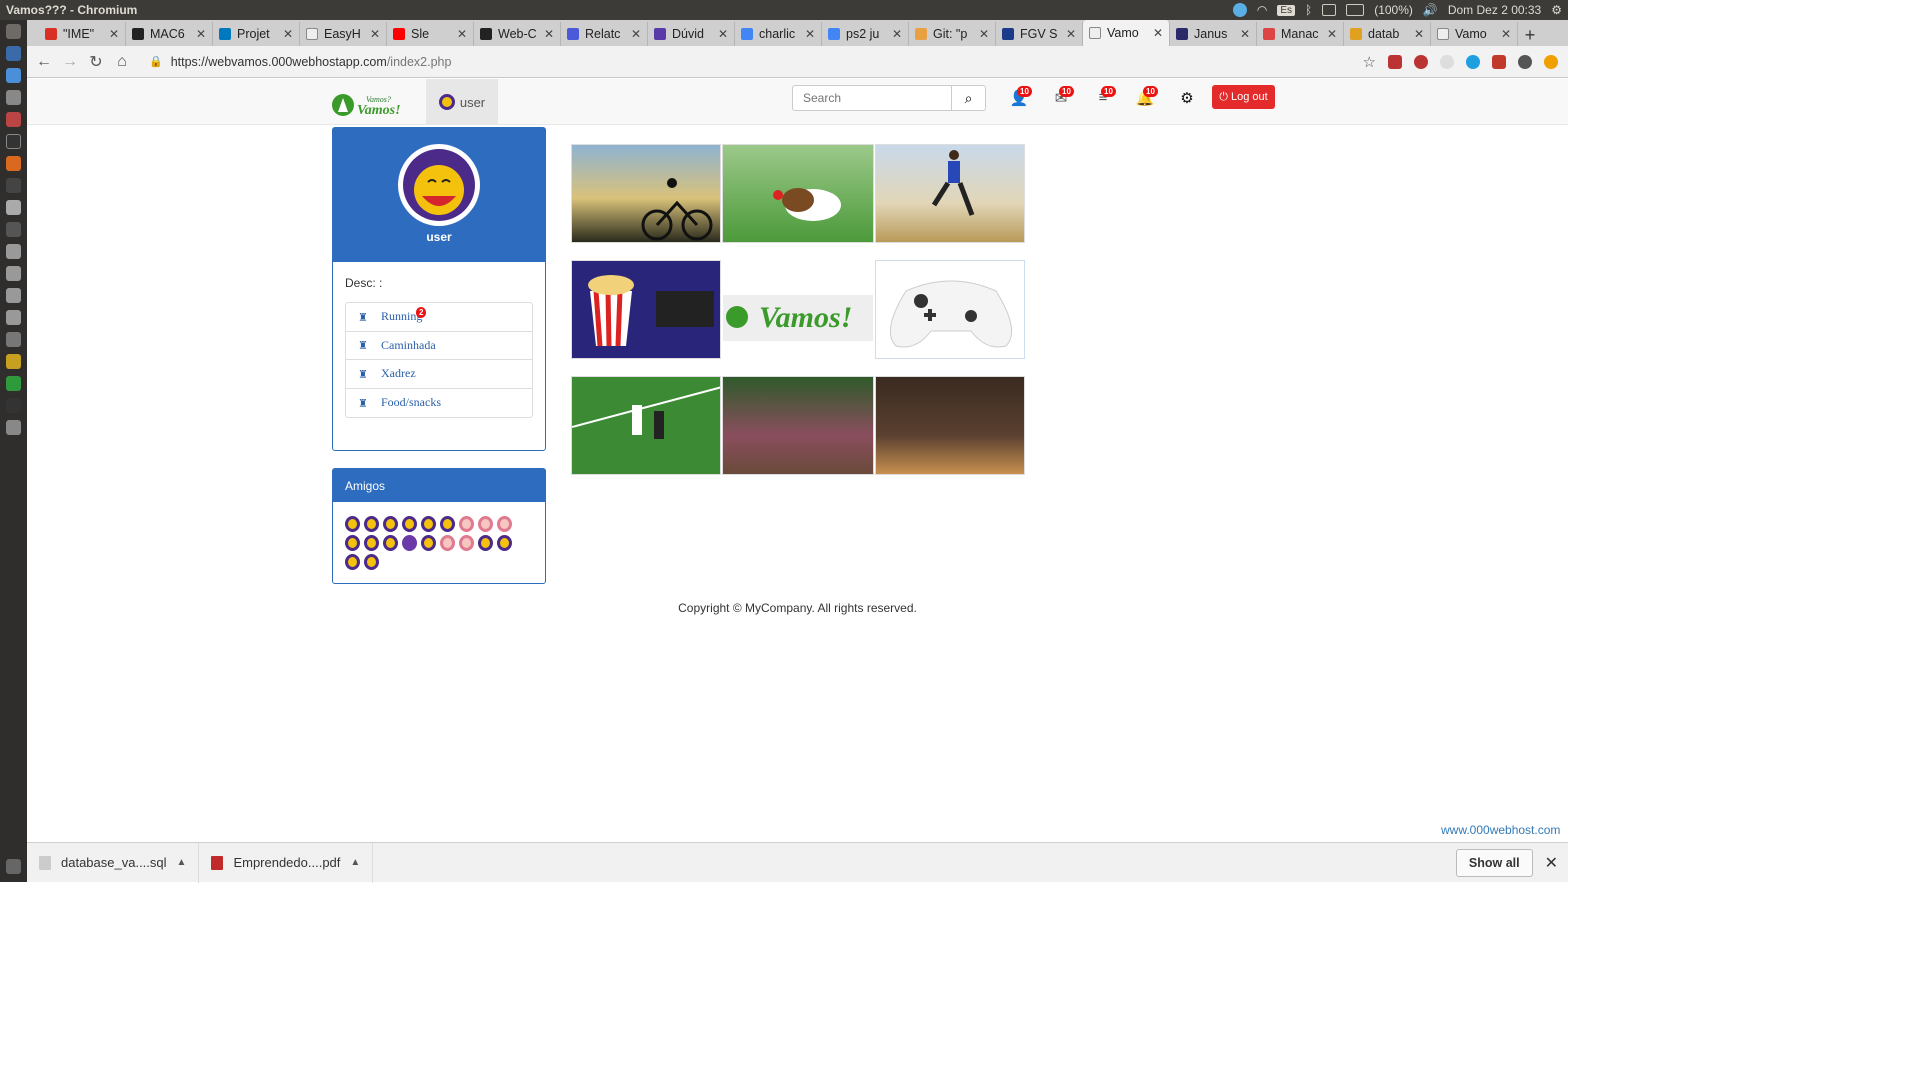 Image resolution: width=1920 pixels, height=1080 pixels. I want to click on photo-popcorn, so click(646, 309).